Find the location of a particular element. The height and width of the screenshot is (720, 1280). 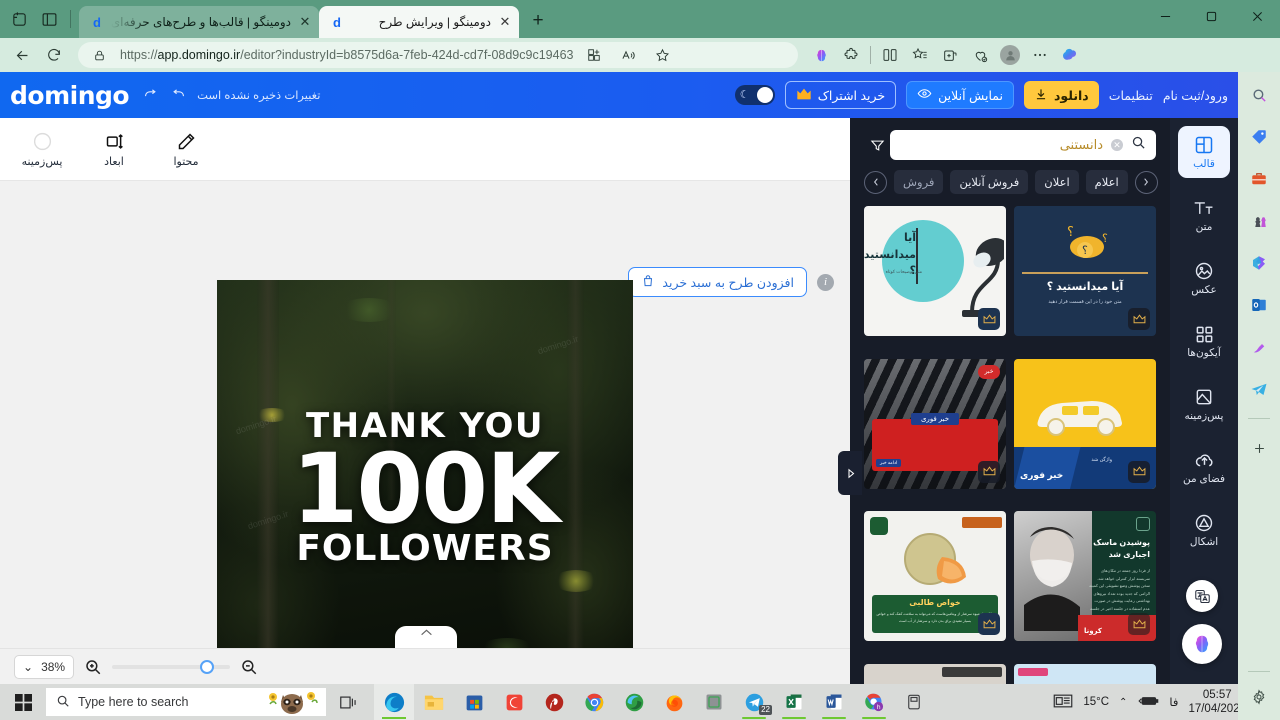

taskbar-app-firefox-icon is located at coordinates (674, 702).